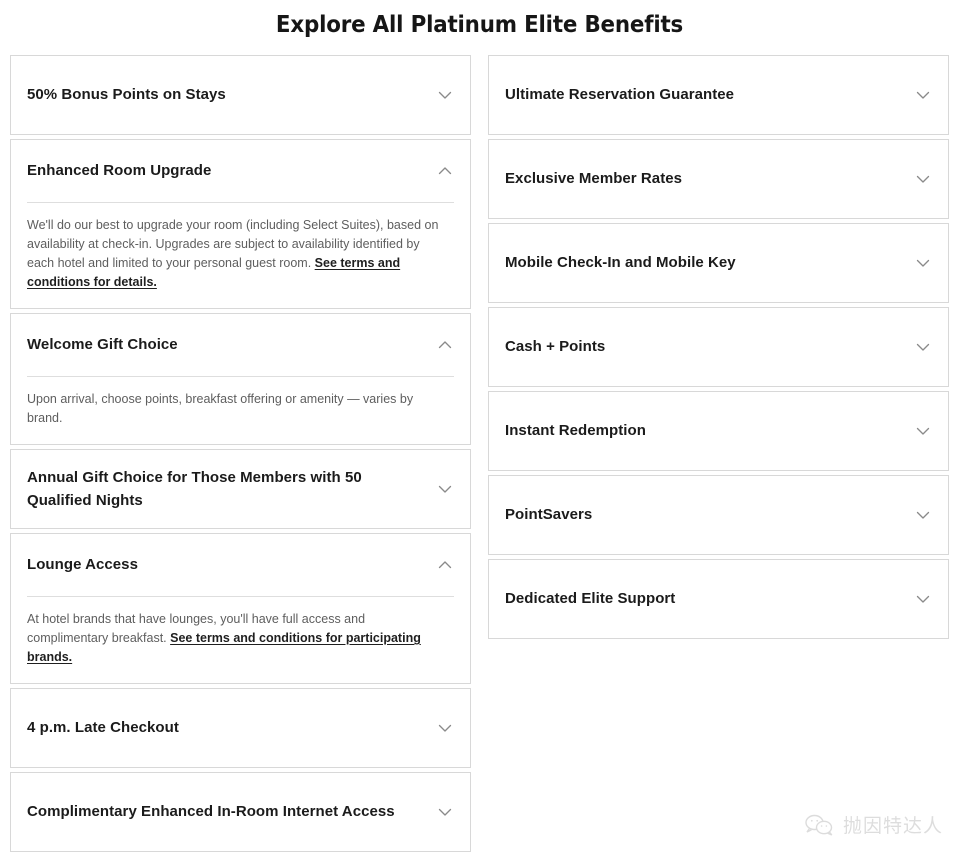 Image resolution: width=959 pixels, height=856 pixels. I want to click on accordion-item: 4 p.m. Late Checkout, so click(240, 728).